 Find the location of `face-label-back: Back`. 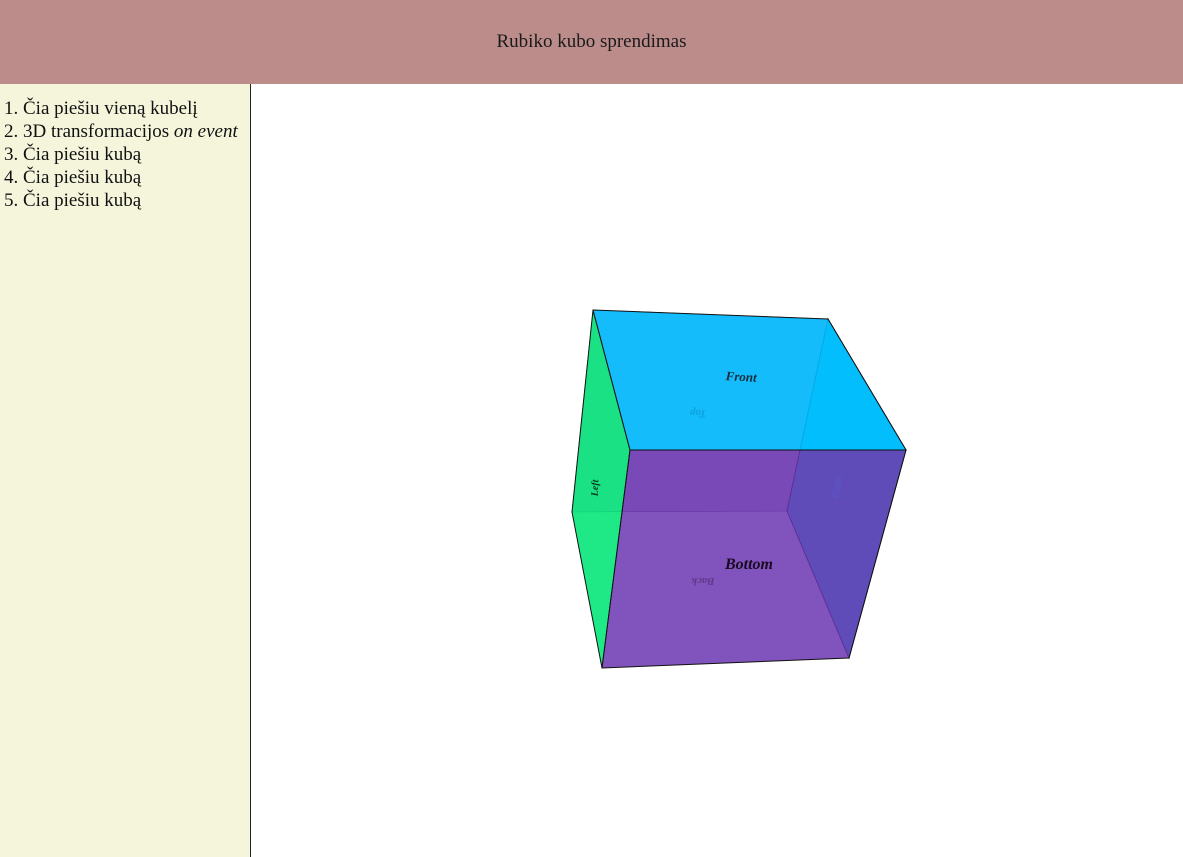

face-label-back: Back is located at coordinates (703, 581).